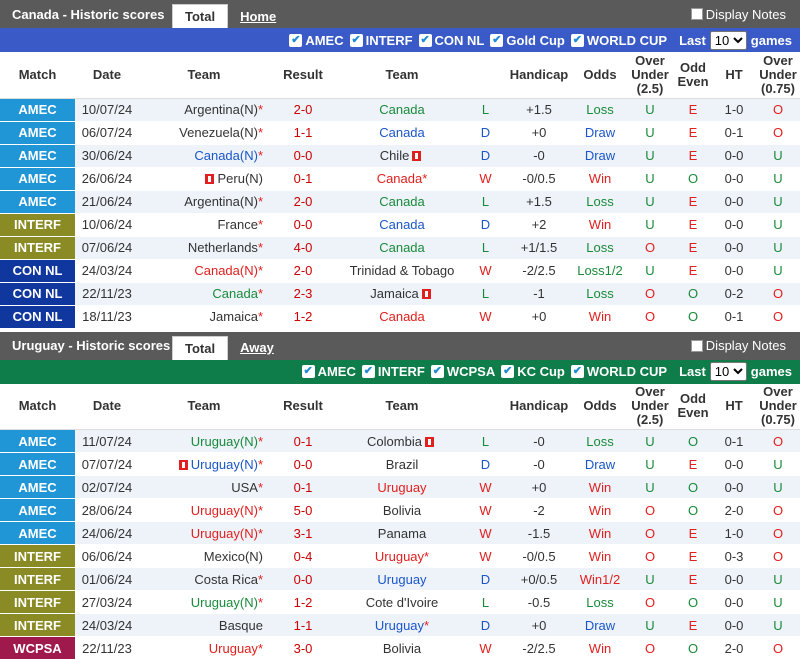 This screenshot has width=800, height=659. I want to click on match-score: 1-1, so click(303, 133).